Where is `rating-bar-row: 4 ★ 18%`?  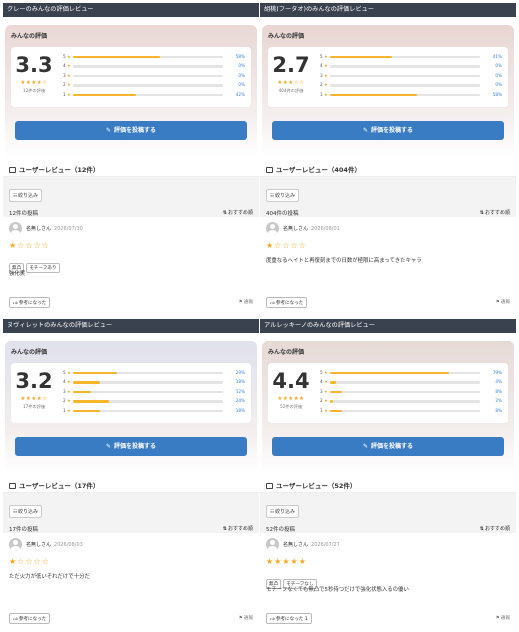
rating-bar-row: 4 ★ 18% is located at coordinates (154, 382).